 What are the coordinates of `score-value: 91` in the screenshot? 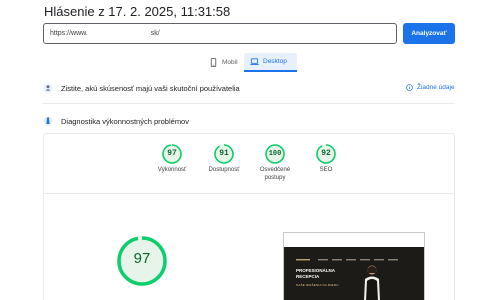 It's located at (224, 153).